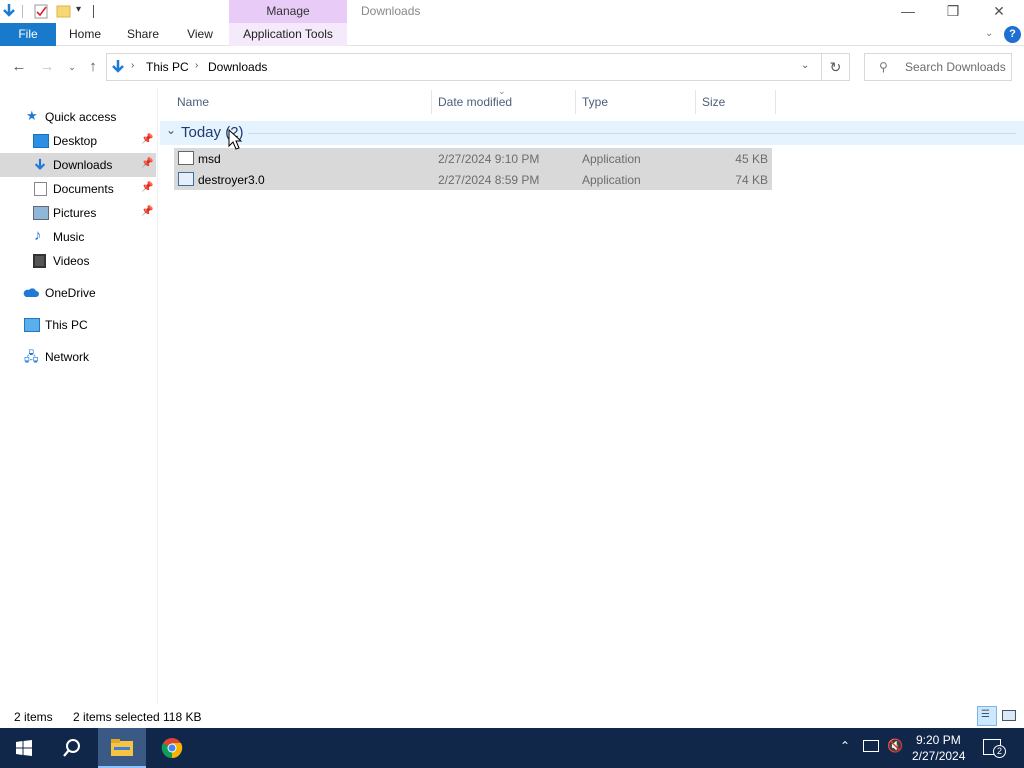  I want to click on large-icons-view-button, so click(1009, 716).